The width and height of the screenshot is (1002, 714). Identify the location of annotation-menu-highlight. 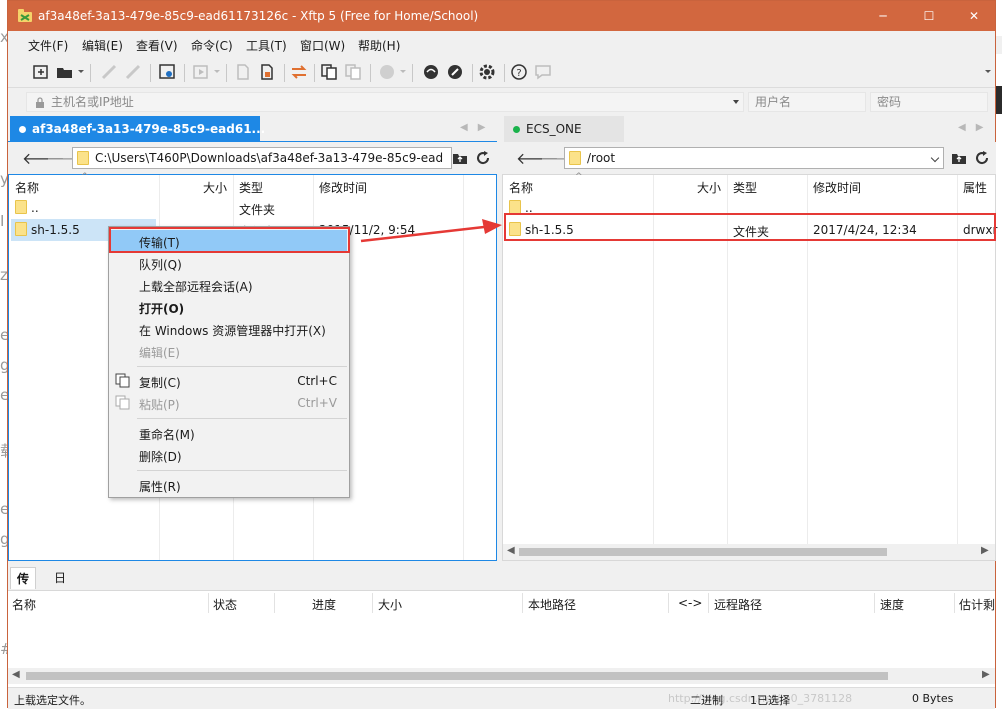
(229, 240).